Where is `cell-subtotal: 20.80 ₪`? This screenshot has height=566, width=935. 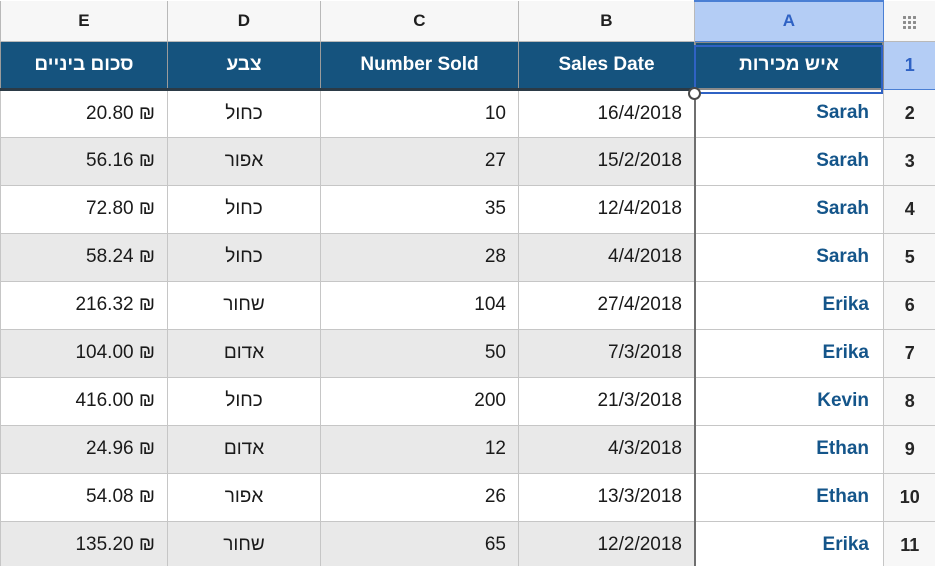 cell-subtotal: 20.80 ₪ is located at coordinates (84, 113).